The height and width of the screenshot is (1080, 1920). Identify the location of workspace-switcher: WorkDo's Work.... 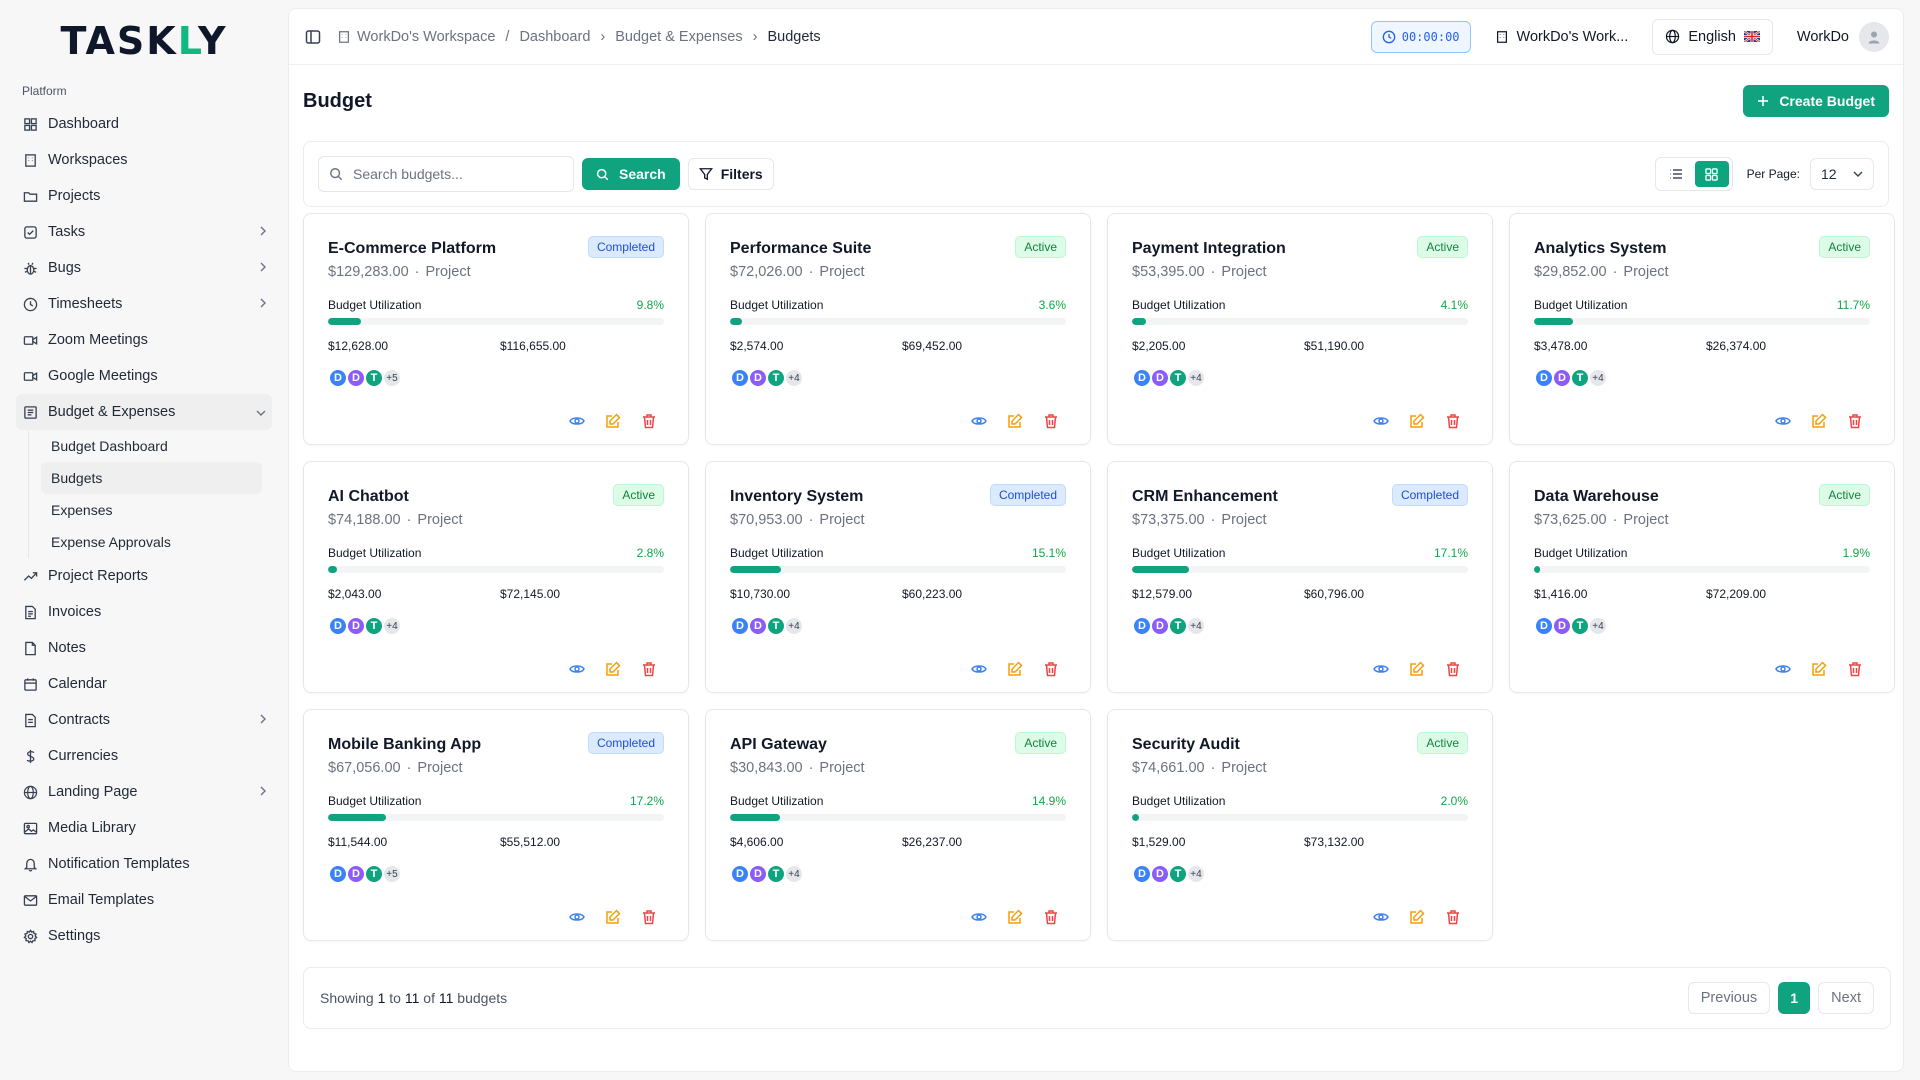
(1562, 37).